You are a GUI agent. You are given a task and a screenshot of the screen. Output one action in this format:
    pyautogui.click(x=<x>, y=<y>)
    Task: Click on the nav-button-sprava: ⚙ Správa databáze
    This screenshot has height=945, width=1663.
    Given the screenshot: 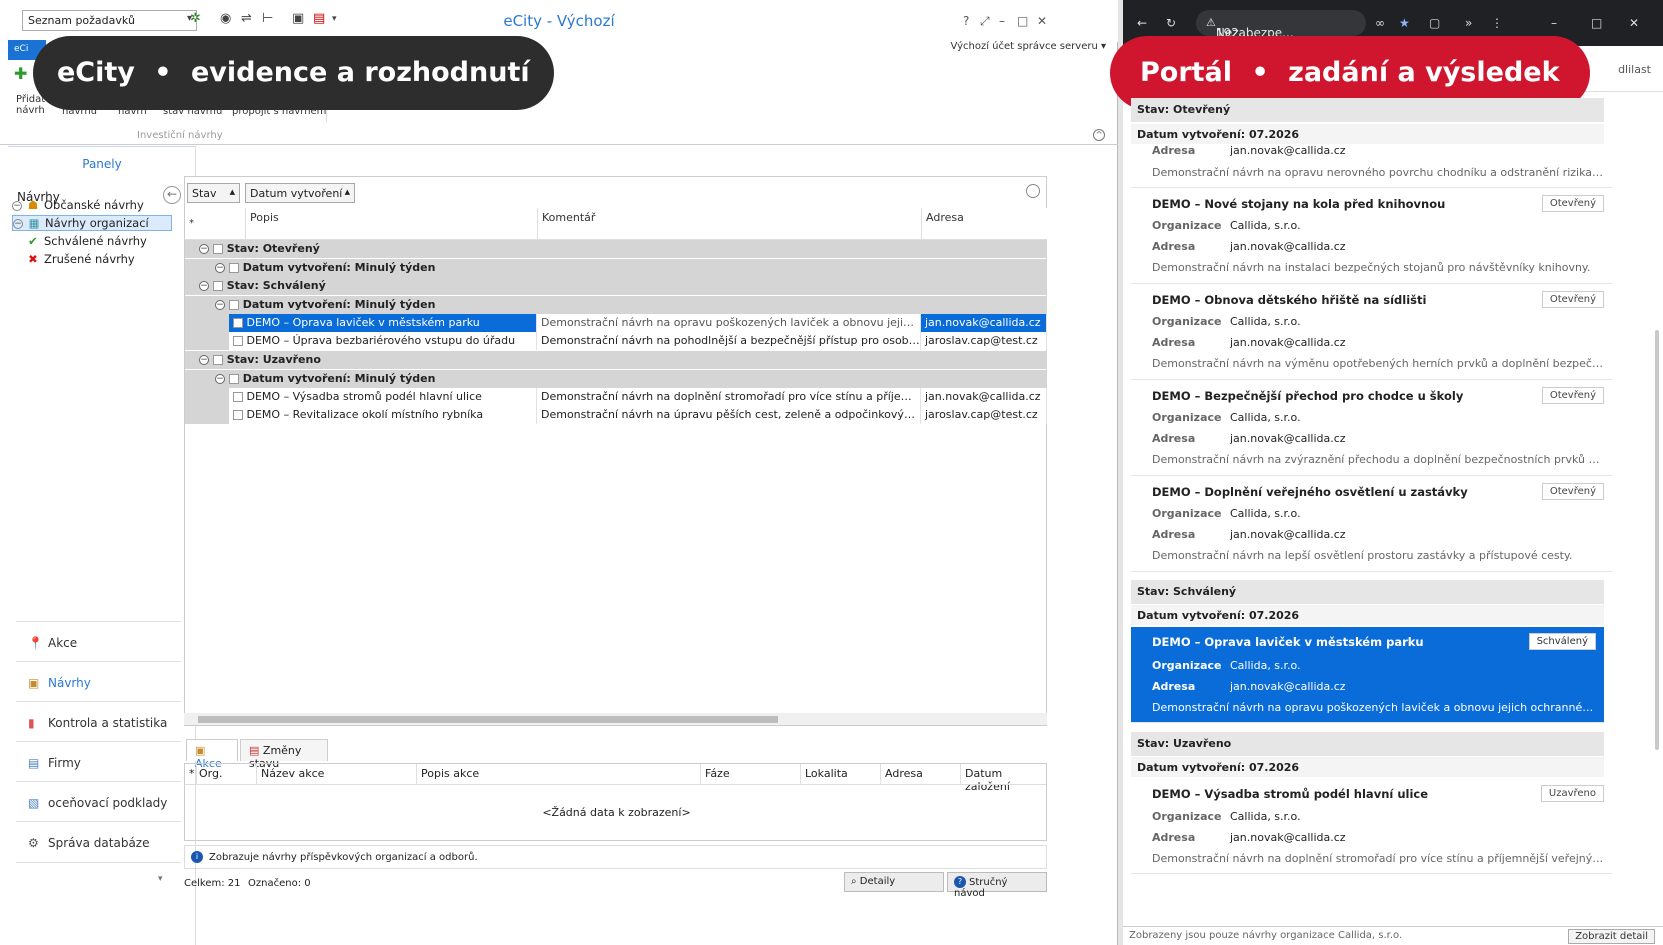 What is the action you would take?
    pyautogui.click(x=98, y=842)
    